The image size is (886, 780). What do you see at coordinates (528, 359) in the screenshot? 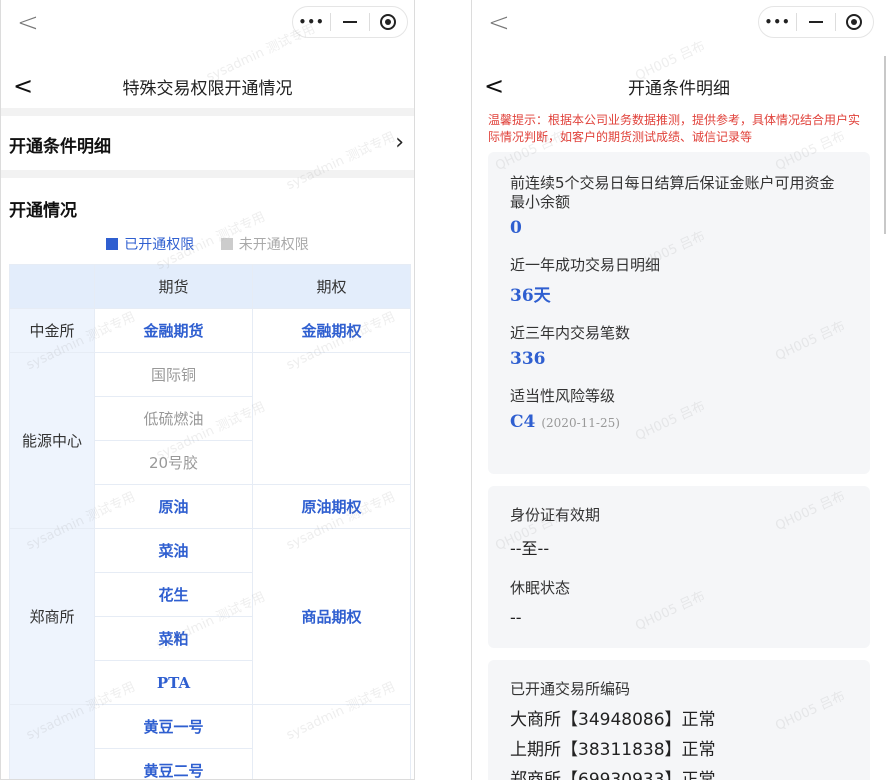
I see `trade-count-value: 336` at bounding box center [528, 359].